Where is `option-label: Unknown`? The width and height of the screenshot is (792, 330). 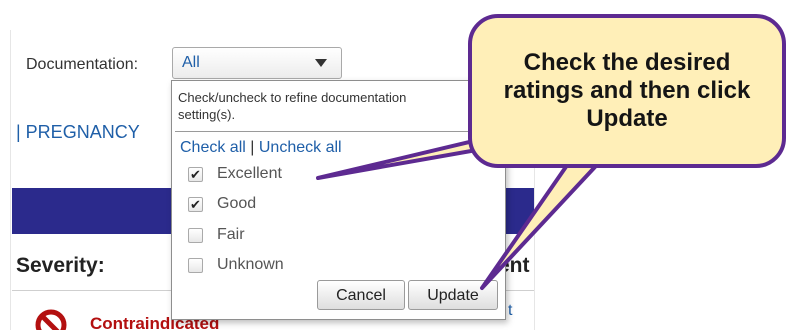 option-label: Unknown is located at coordinates (250, 264).